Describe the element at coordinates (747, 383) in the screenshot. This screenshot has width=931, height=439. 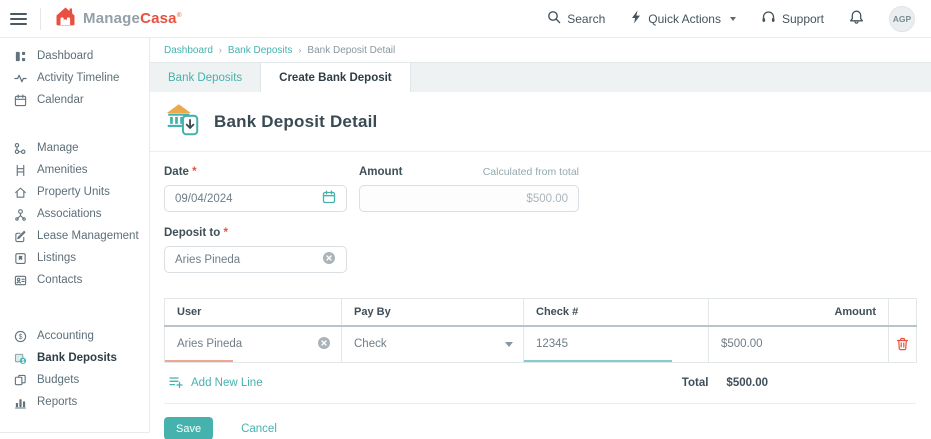
I see `total-value: $500.00` at that location.